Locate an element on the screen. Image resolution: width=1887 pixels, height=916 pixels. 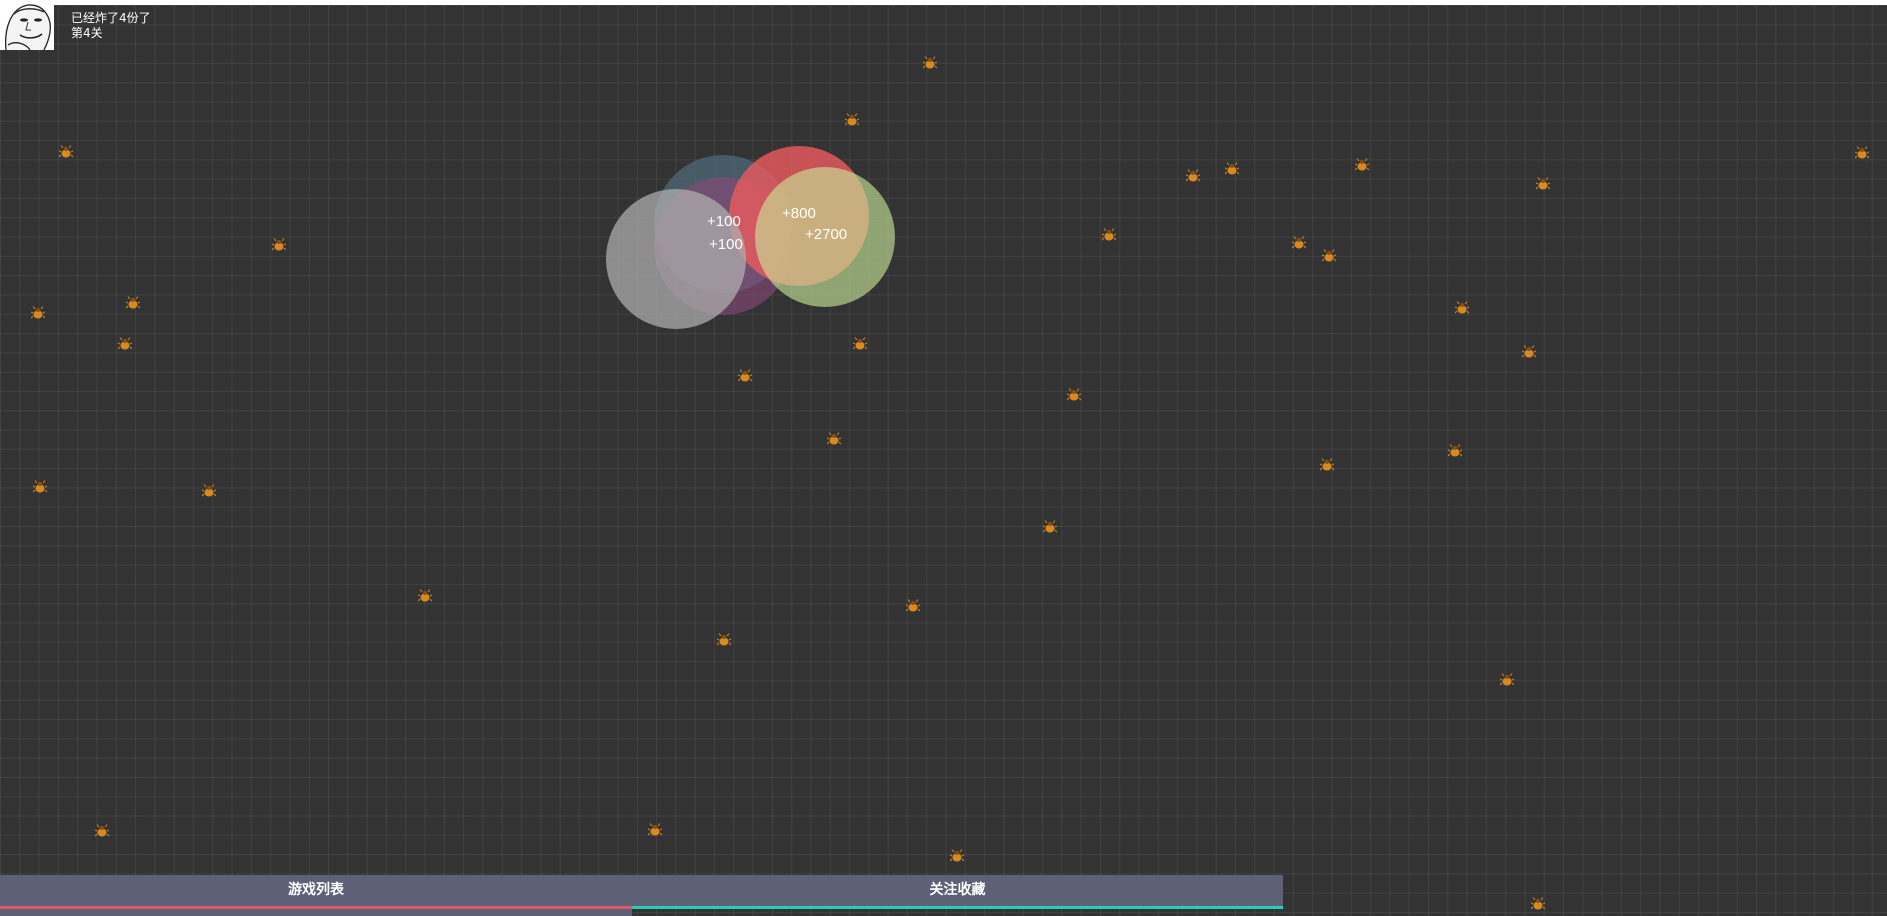
meme-face-icon is located at coordinates (27, 25).